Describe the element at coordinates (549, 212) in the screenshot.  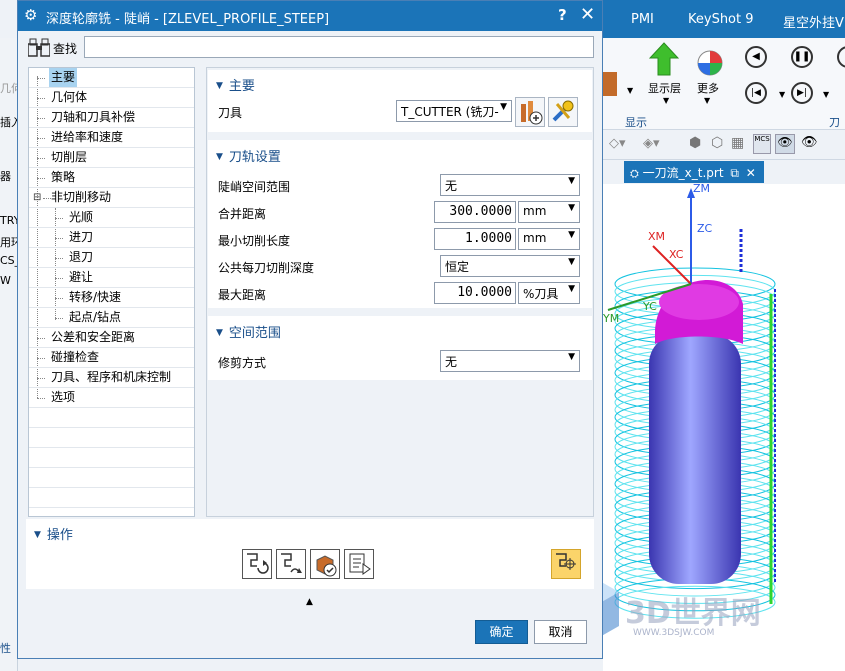
I see `merge-distance-unit: mm ▼` at that location.